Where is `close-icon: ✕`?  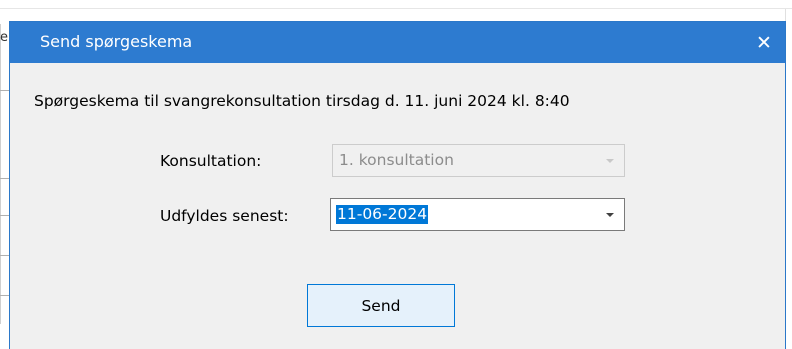 close-icon: ✕ is located at coordinates (764, 42).